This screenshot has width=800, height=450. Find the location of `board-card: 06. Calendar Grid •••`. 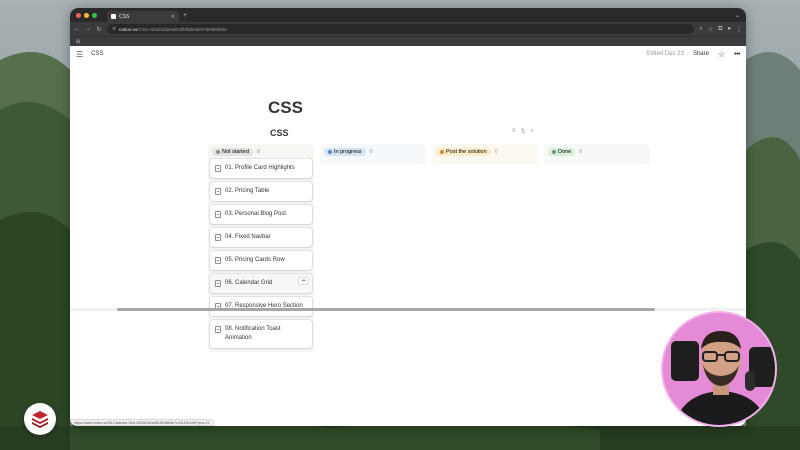

board-card: 06. Calendar Grid ••• is located at coordinates (261, 283).